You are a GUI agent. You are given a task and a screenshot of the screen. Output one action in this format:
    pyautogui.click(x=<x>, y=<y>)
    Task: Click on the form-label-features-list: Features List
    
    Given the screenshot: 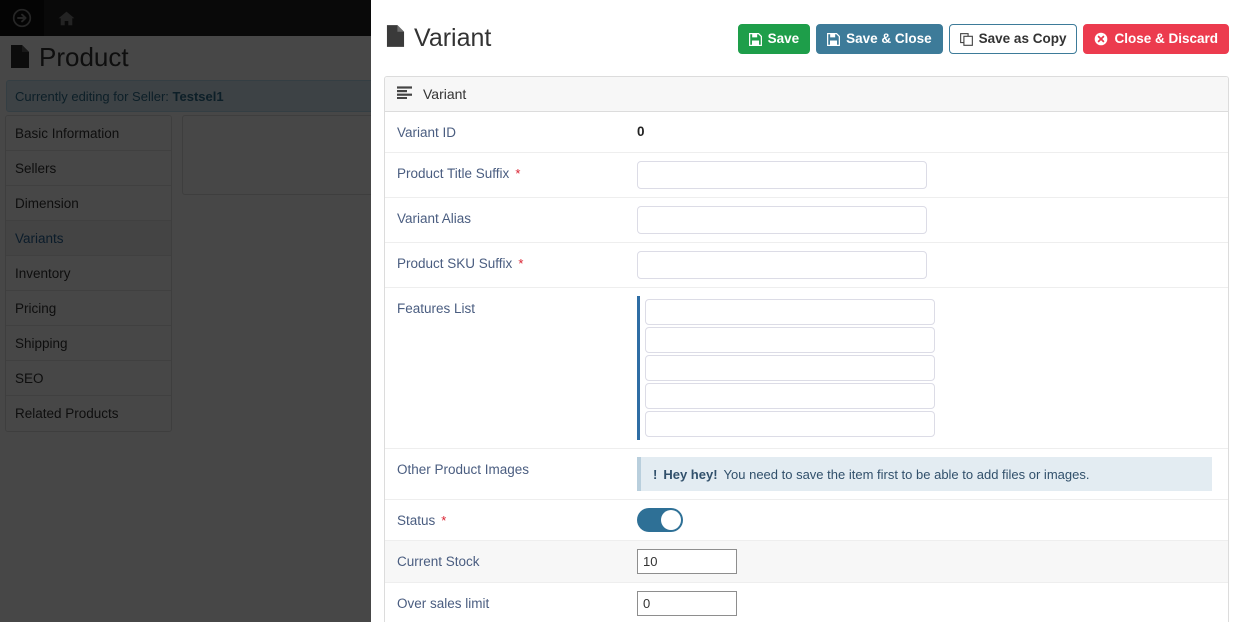 What is the action you would take?
    pyautogui.click(x=511, y=302)
    